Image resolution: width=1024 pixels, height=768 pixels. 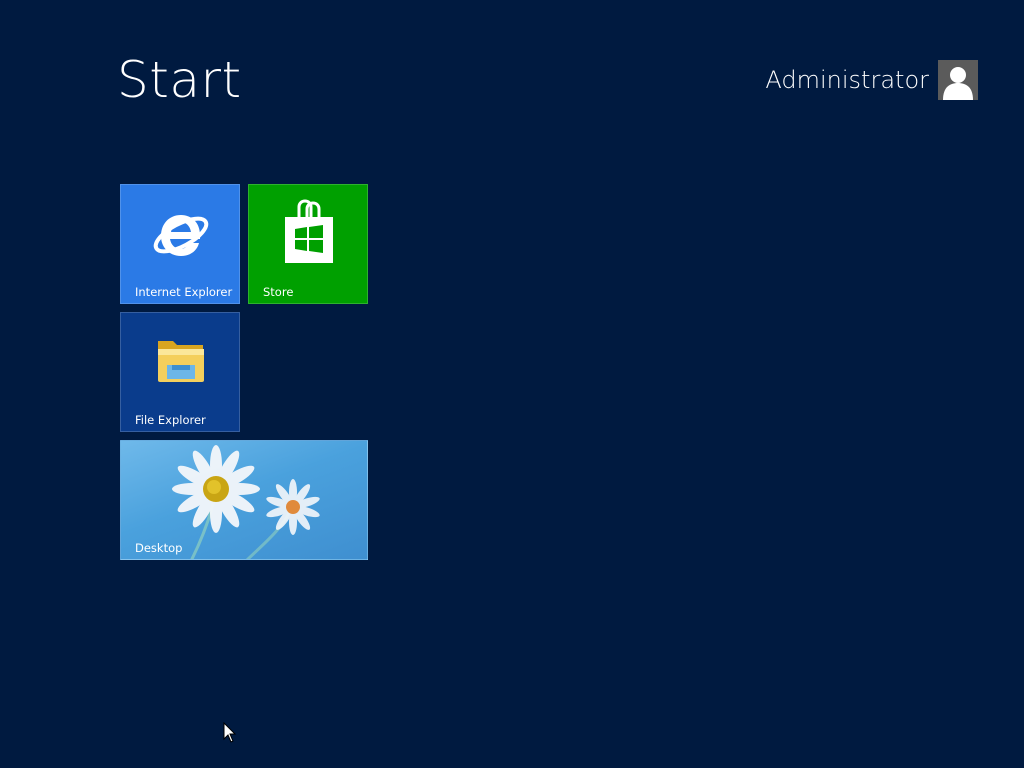 I want to click on tile-internet-explorer: Internet Explorer, so click(x=180, y=244).